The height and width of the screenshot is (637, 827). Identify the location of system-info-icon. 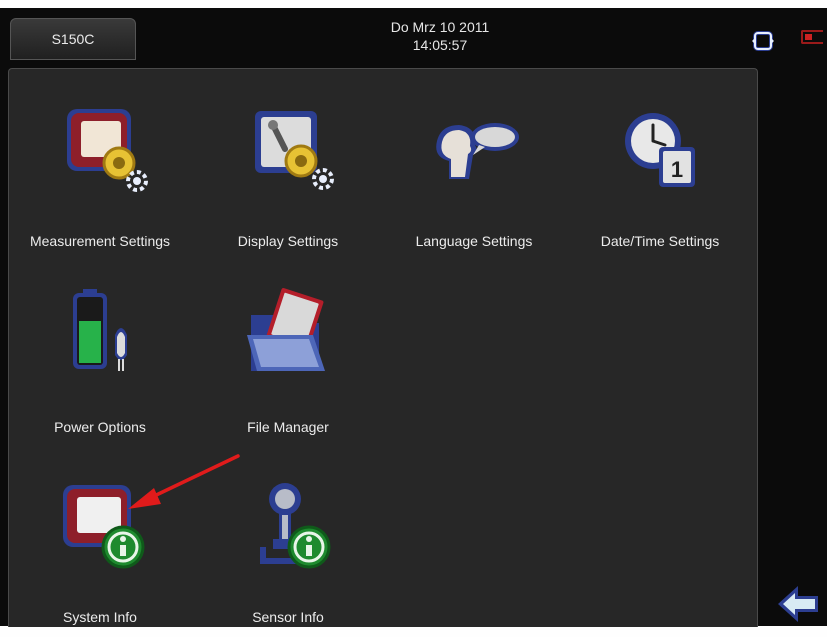
(104, 527).